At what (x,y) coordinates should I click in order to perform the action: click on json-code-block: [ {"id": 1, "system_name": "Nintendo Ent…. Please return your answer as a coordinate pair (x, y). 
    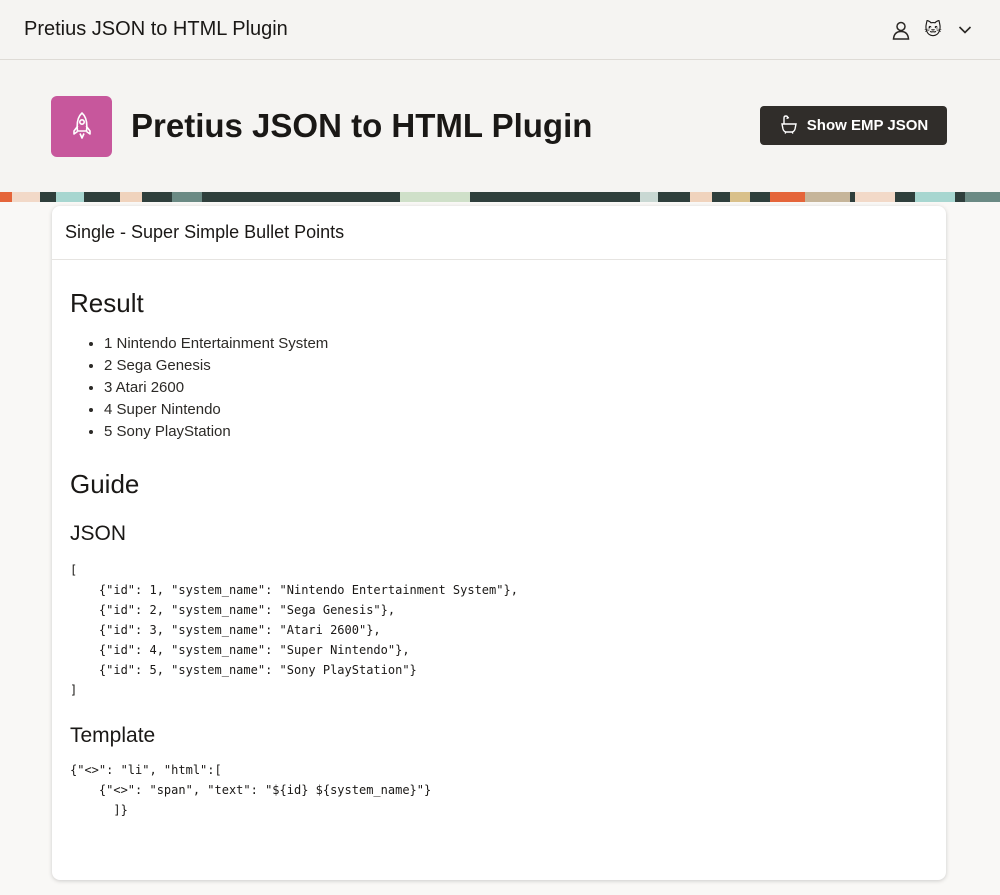
    Looking at the image, I should click on (294, 630).